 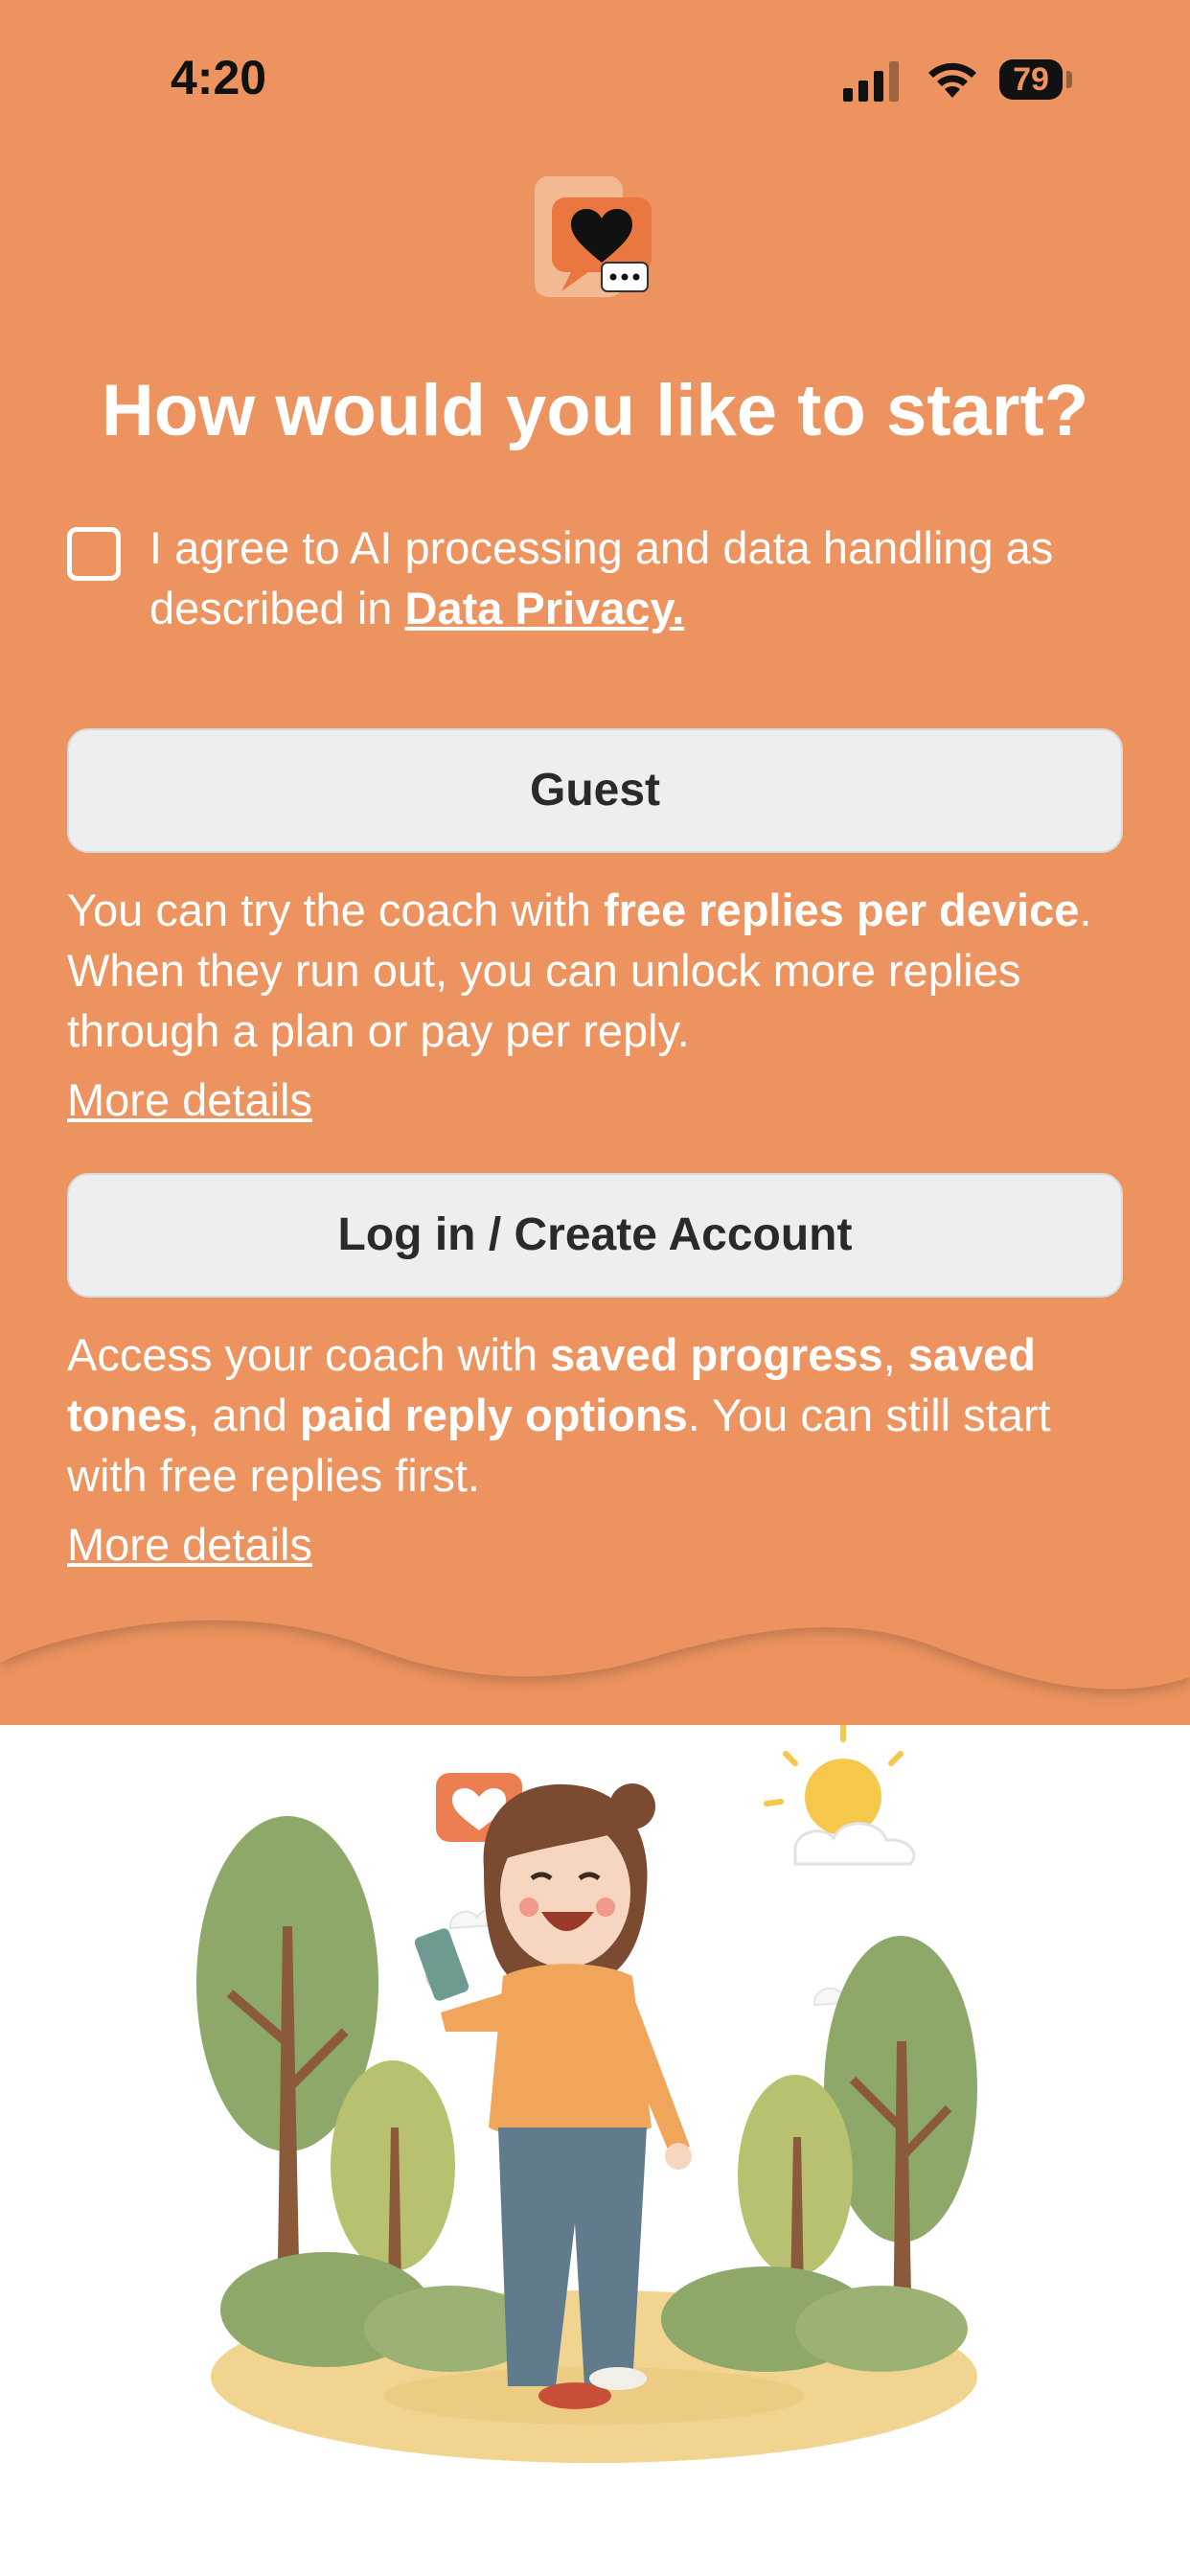 I want to click on sun-icon, so click(x=834, y=1780).